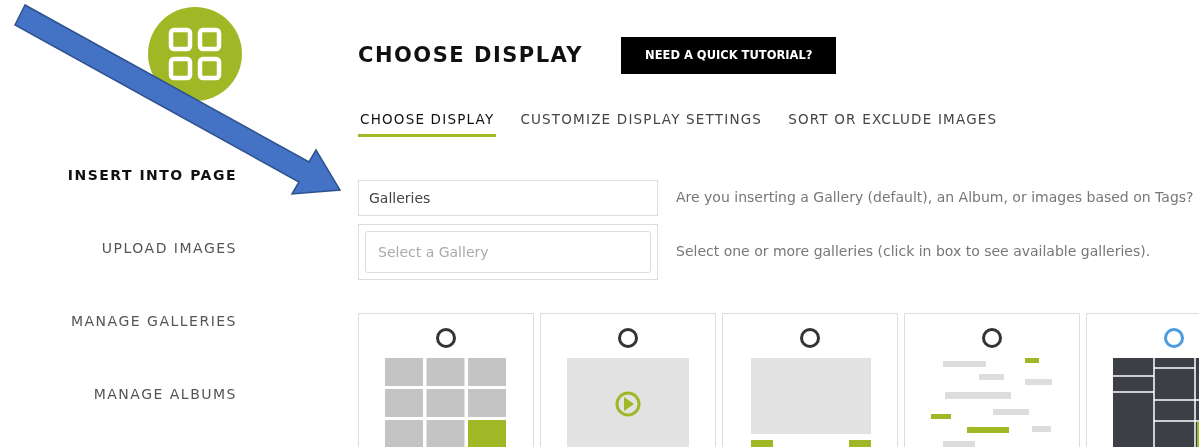 This screenshot has height=447, width=1199. Describe the element at coordinates (195, 54) in the screenshot. I see `grid-icon` at that location.